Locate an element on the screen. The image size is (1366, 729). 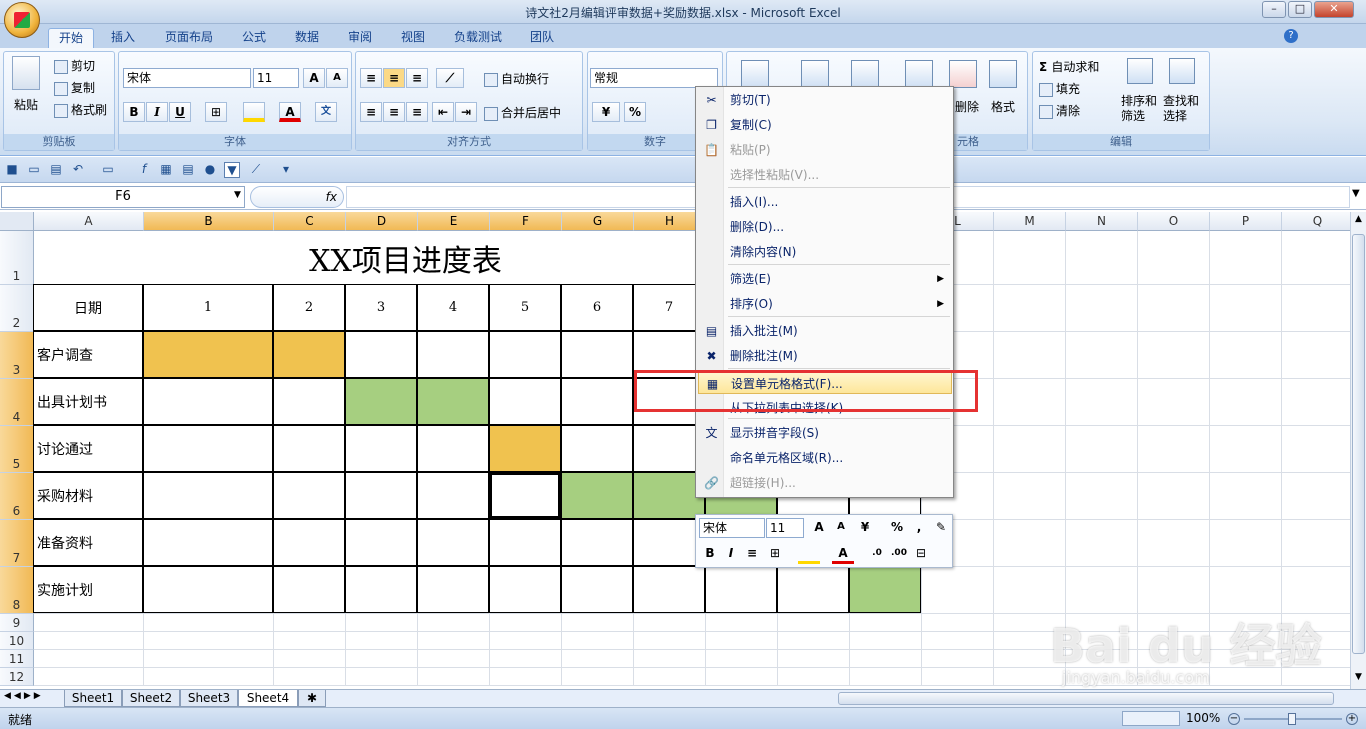
mini-center-icon: ≡ is located at coordinates (752, 554).